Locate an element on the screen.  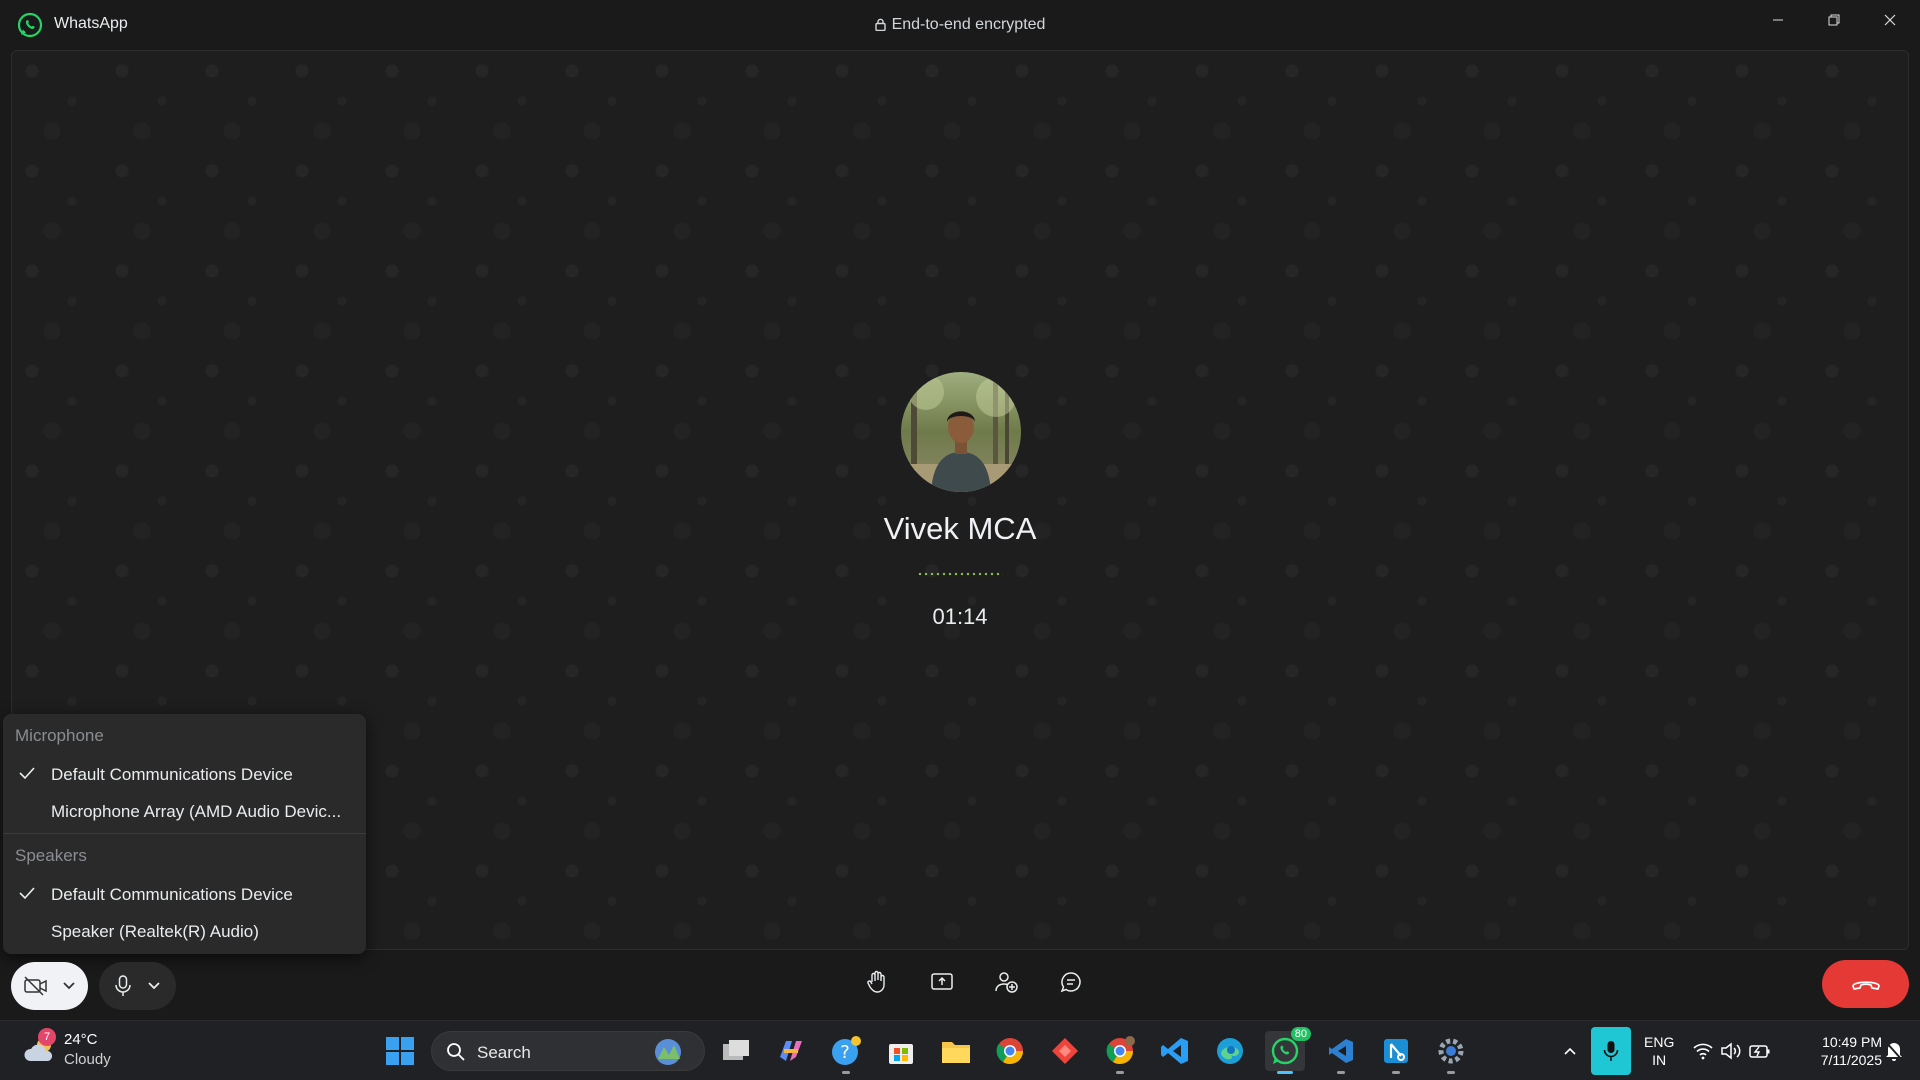
call-status-dots is located at coordinates (960, 574).